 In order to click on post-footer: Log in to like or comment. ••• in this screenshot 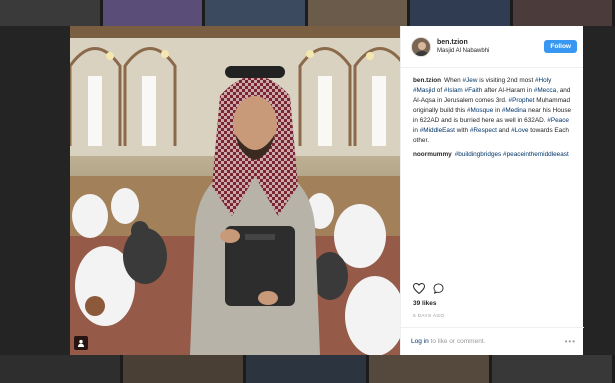, I will do `click(492, 341)`.